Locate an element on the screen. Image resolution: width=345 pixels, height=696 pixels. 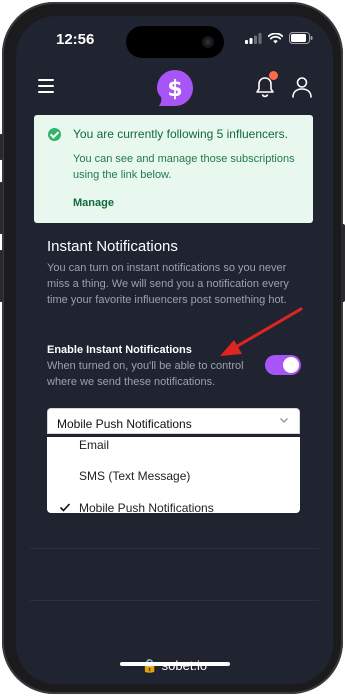
menu-icon is located at coordinates (46, 86).